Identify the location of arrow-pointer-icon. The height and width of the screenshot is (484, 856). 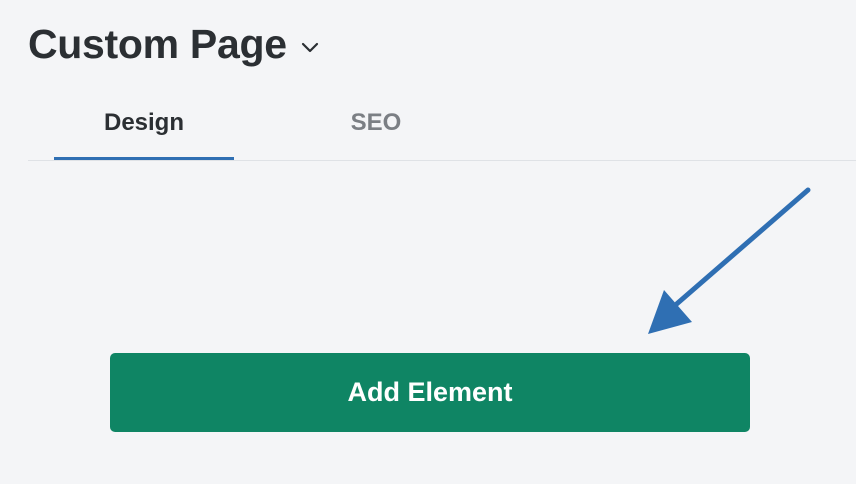
(729, 260).